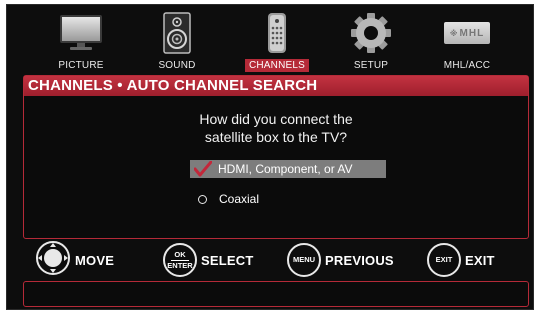 The image size is (540, 314). I want to click on menu-label-sound: SOUND, so click(177, 65).